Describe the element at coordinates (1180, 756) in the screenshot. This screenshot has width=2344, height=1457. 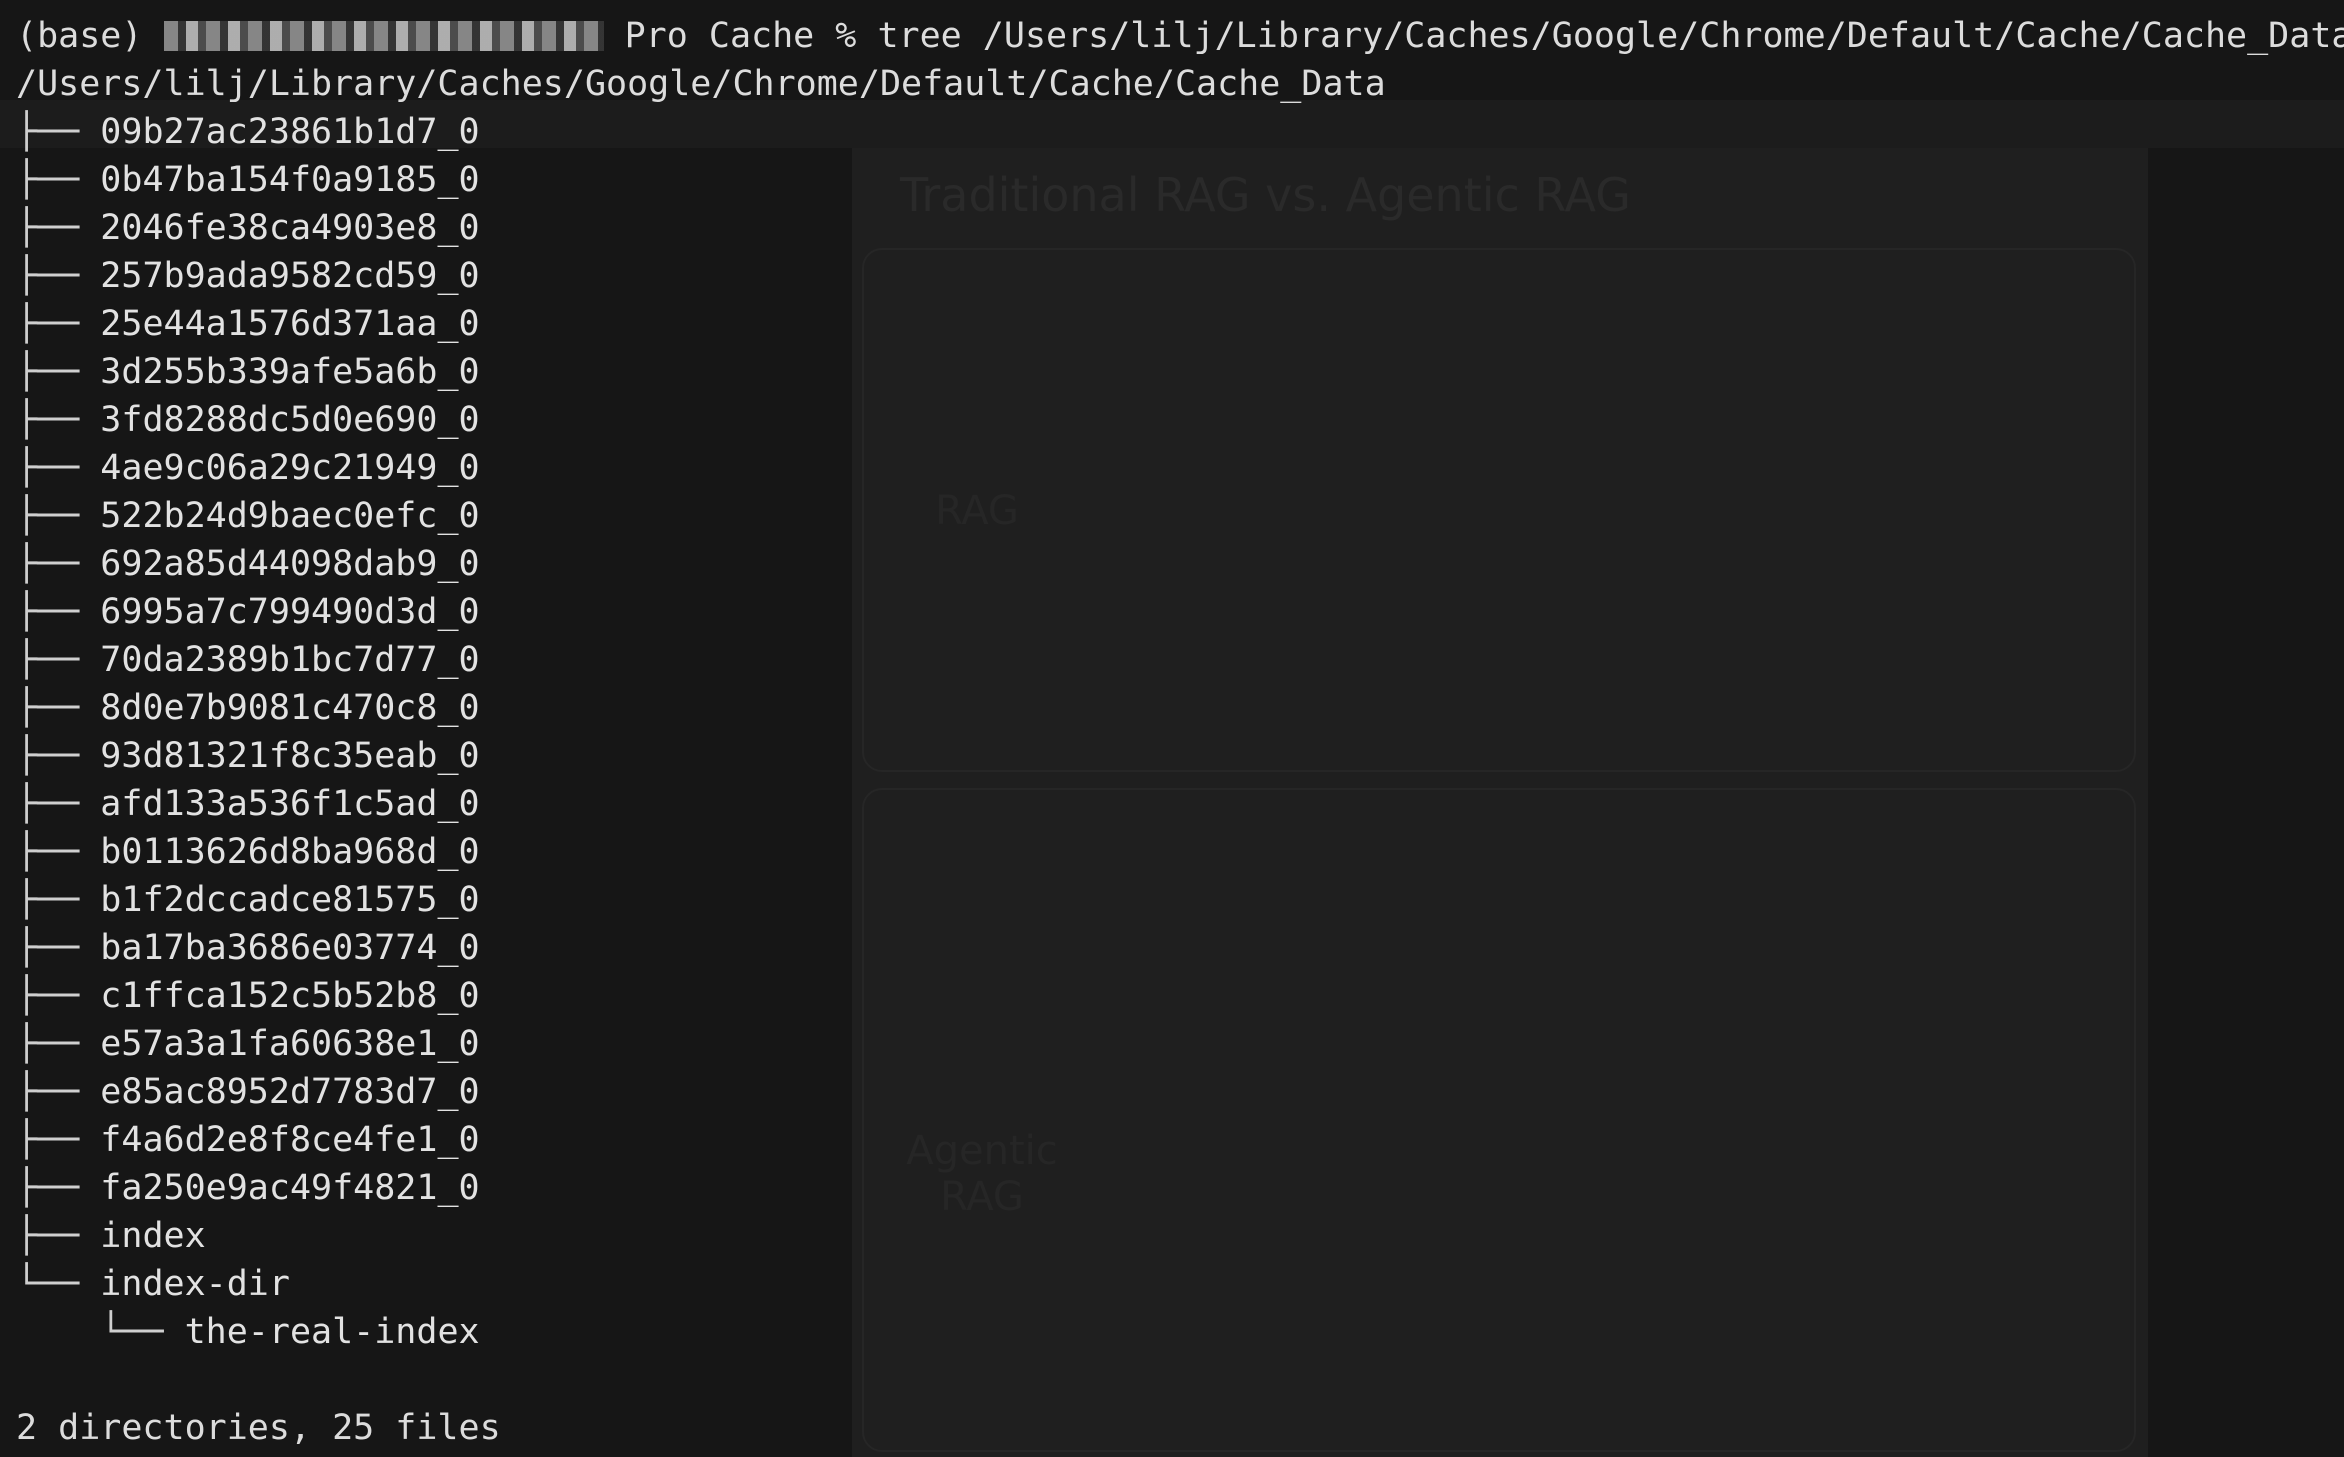
I see `tree-entry: ├── 93d81321f8c35eab_0` at that location.